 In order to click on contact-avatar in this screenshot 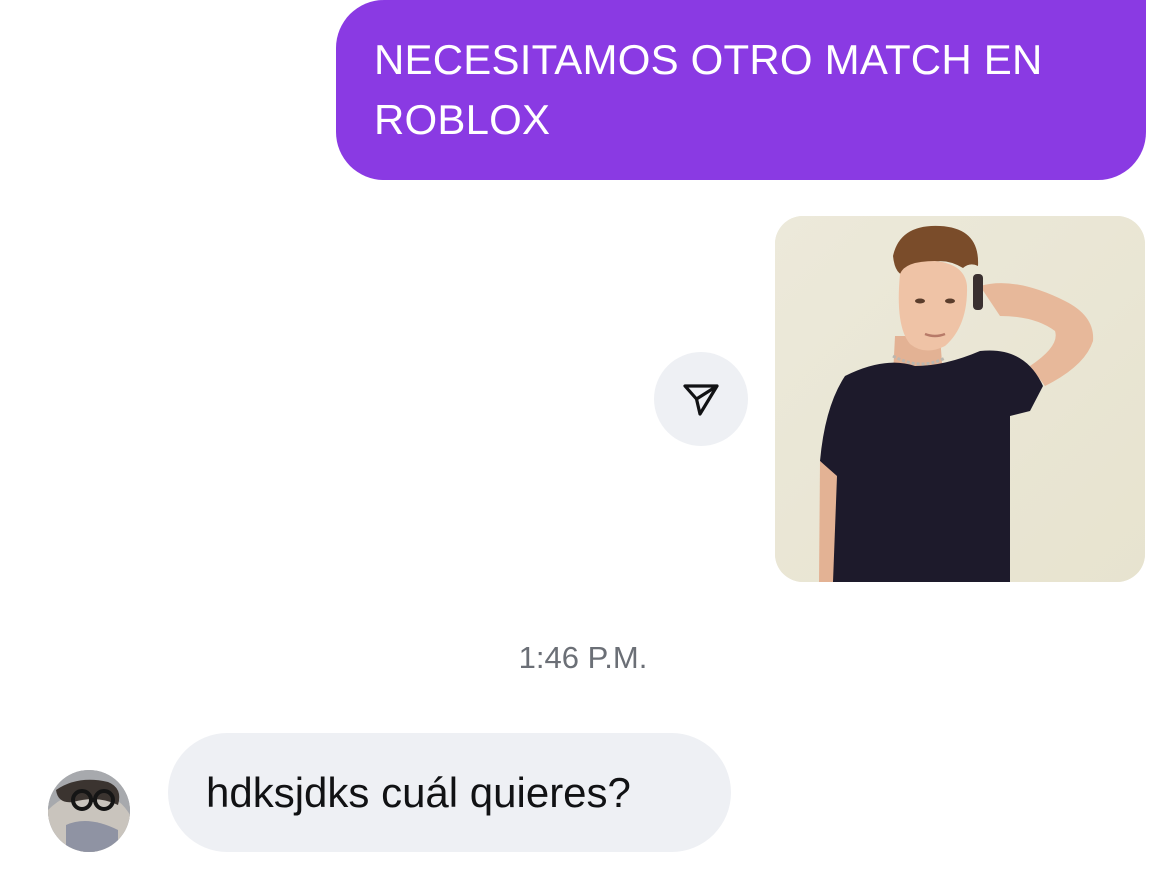, I will do `click(89, 811)`.